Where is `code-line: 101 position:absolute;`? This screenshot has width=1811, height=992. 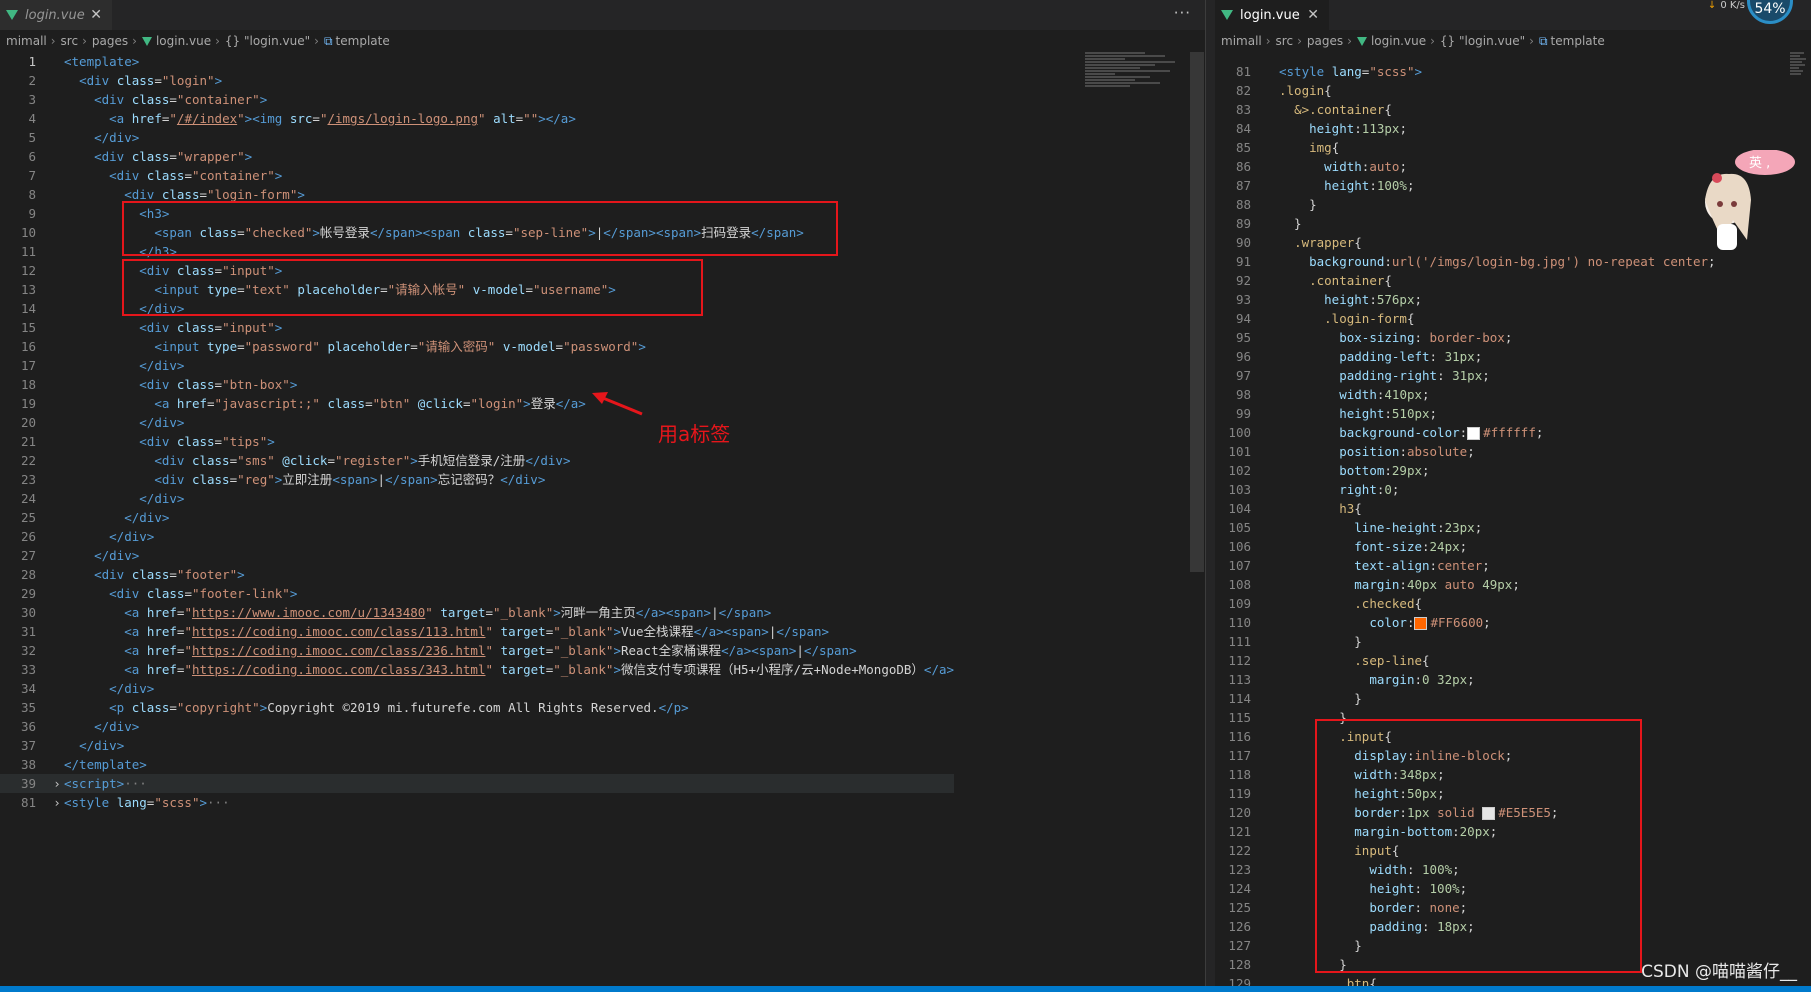 code-line: 101 position:absolute; is located at coordinates (1465, 451).